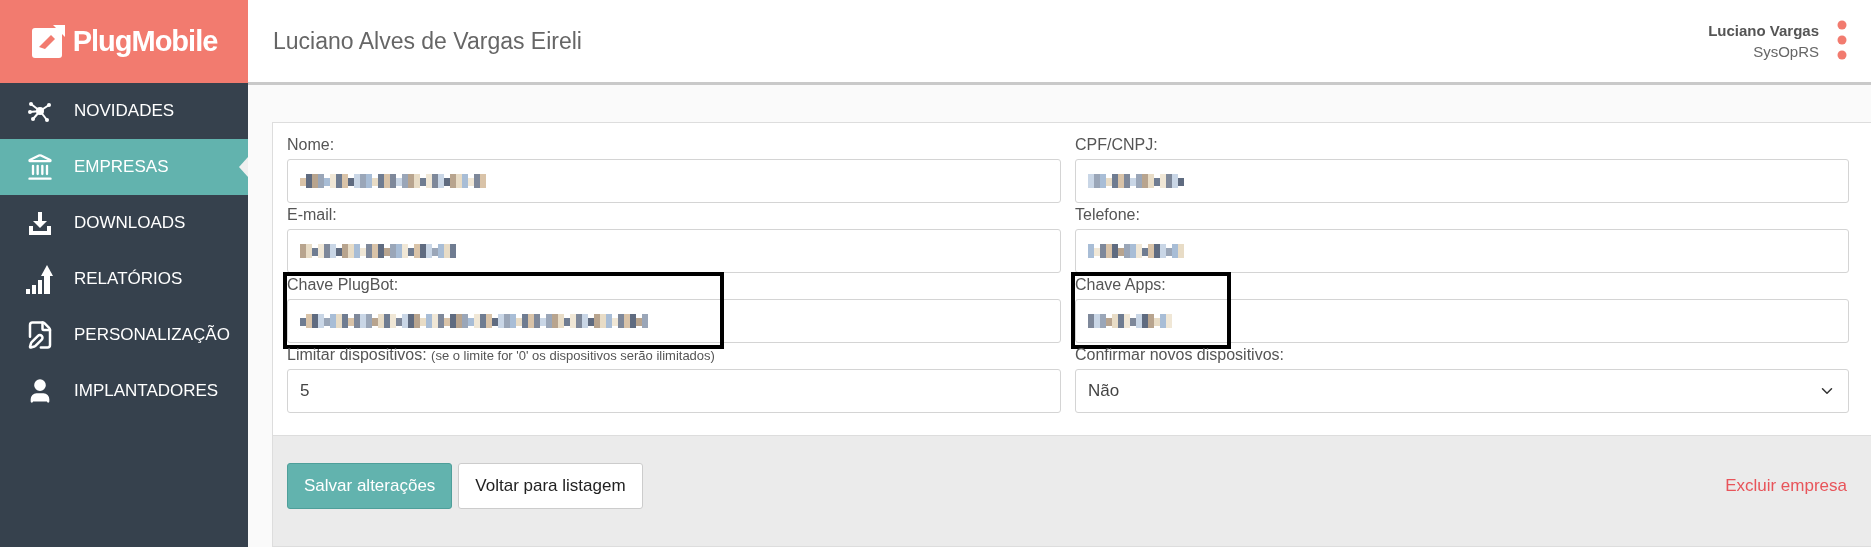 This screenshot has width=1871, height=547. I want to click on active-pointer-icon, so click(243, 167).